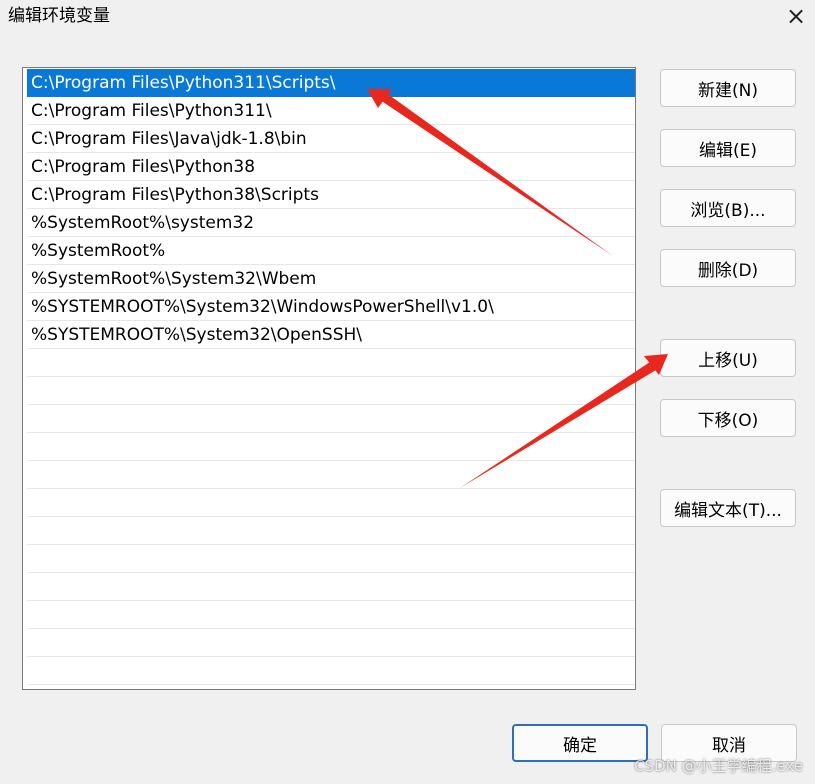 This screenshot has height=784, width=815. What do you see at coordinates (331, 139) in the screenshot?
I see `list-item: C:\Program Files\Java\jdk-1.8\bin` at bounding box center [331, 139].